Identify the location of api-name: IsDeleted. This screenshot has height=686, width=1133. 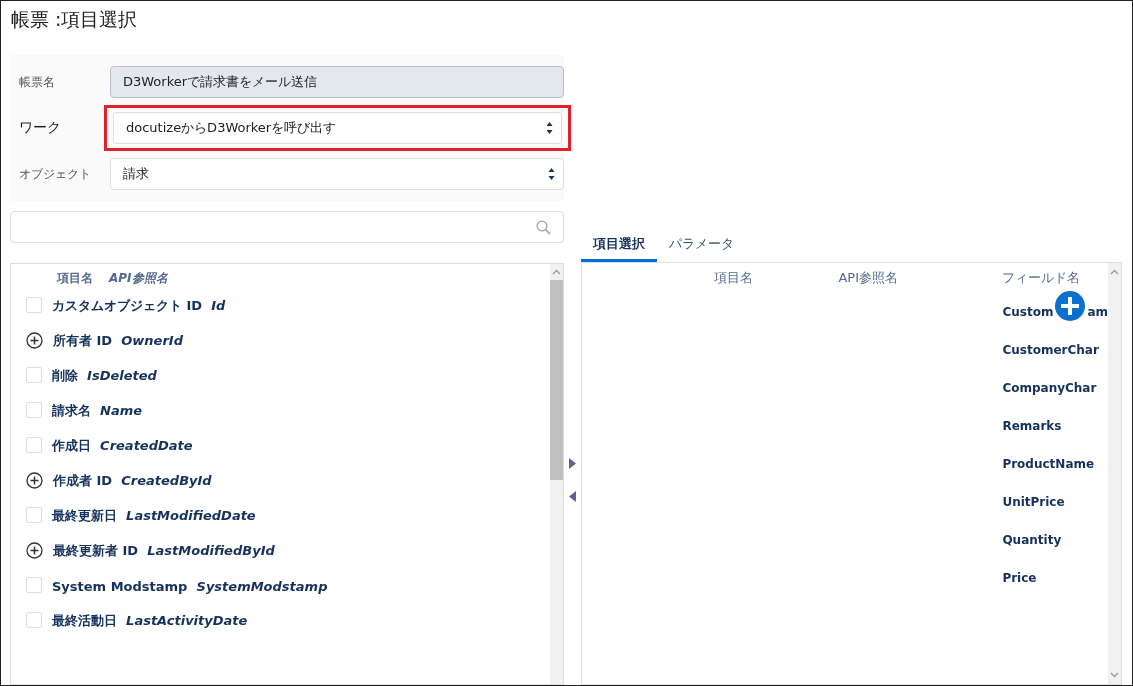
(122, 375).